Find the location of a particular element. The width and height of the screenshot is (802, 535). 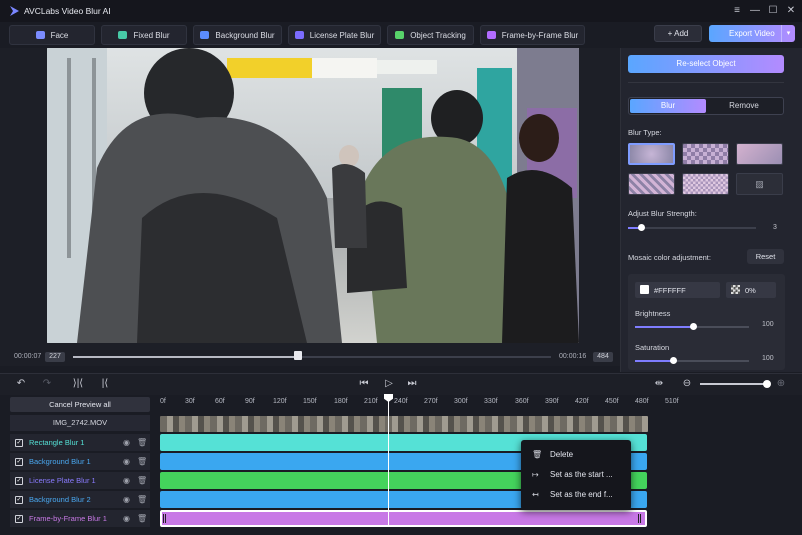

fit-timeline-icon: ⇹ is located at coordinates (659, 384).